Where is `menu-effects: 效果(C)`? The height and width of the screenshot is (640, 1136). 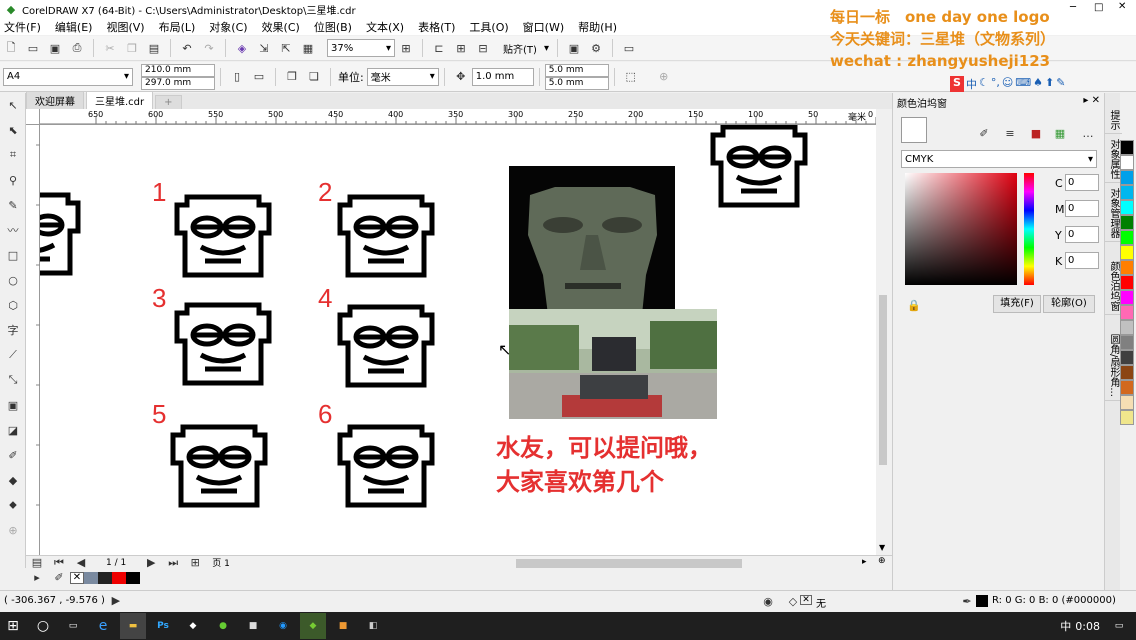 menu-effects: 效果(C) is located at coordinates (281, 27).